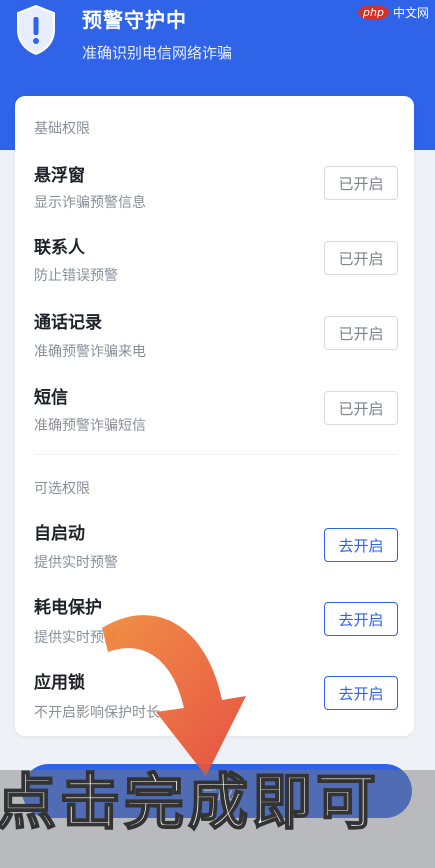 The image size is (435, 868). What do you see at coordinates (373, 12) in the screenshot?
I see `watermark-badge: php` at bounding box center [373, 12].